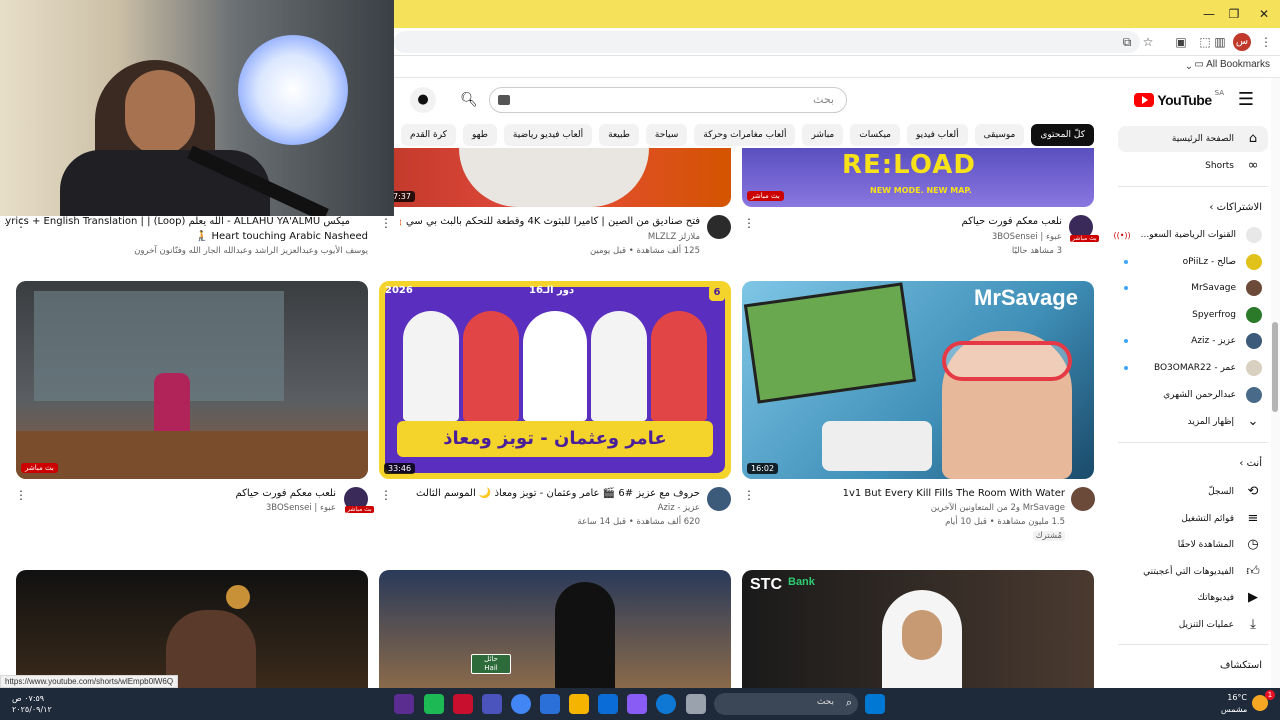 This screenshot has width=1280, height=720. Describe the element at coordinates (1062, 135) in the screenshot. I see `filter-chip: كلّ المحتوى` at that location.